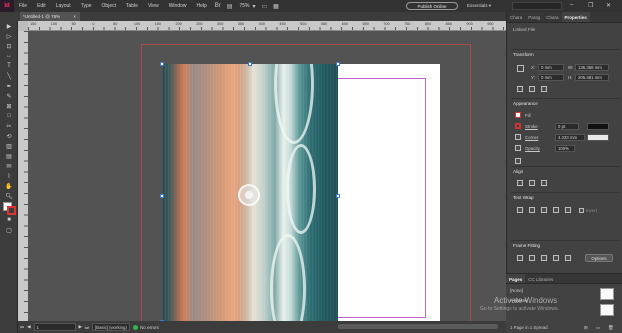  I want to click on page-number-field: 1, so click(54, 327).